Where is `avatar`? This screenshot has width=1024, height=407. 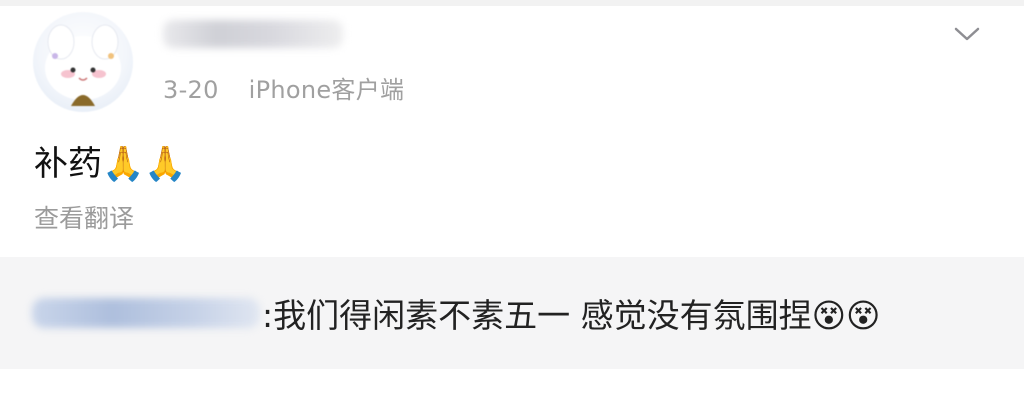 avatar is located at coordinates (83, 62).